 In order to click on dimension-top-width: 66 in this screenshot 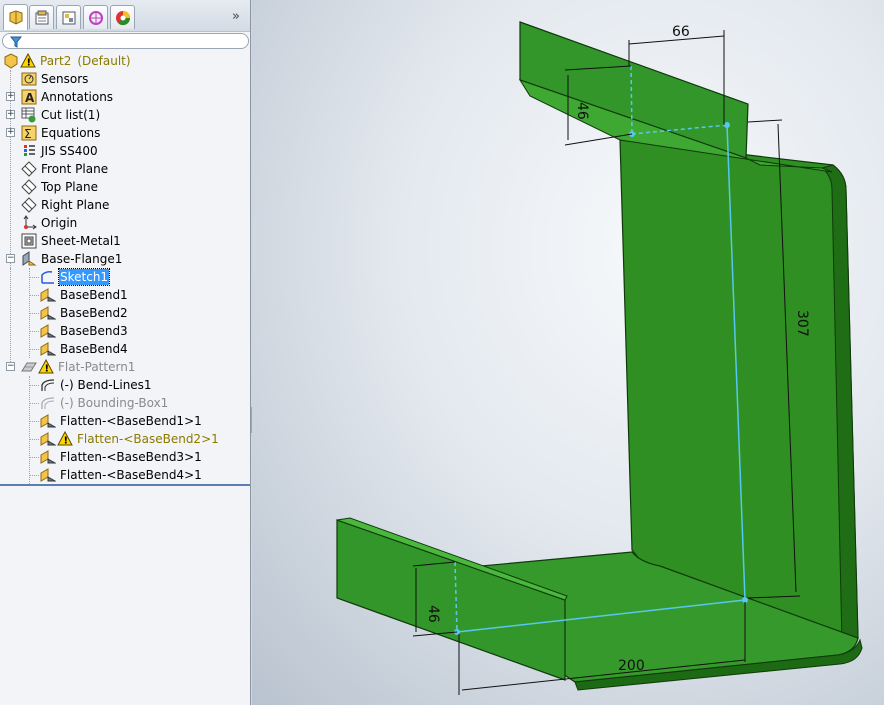, I will do `click(681, 32)`.